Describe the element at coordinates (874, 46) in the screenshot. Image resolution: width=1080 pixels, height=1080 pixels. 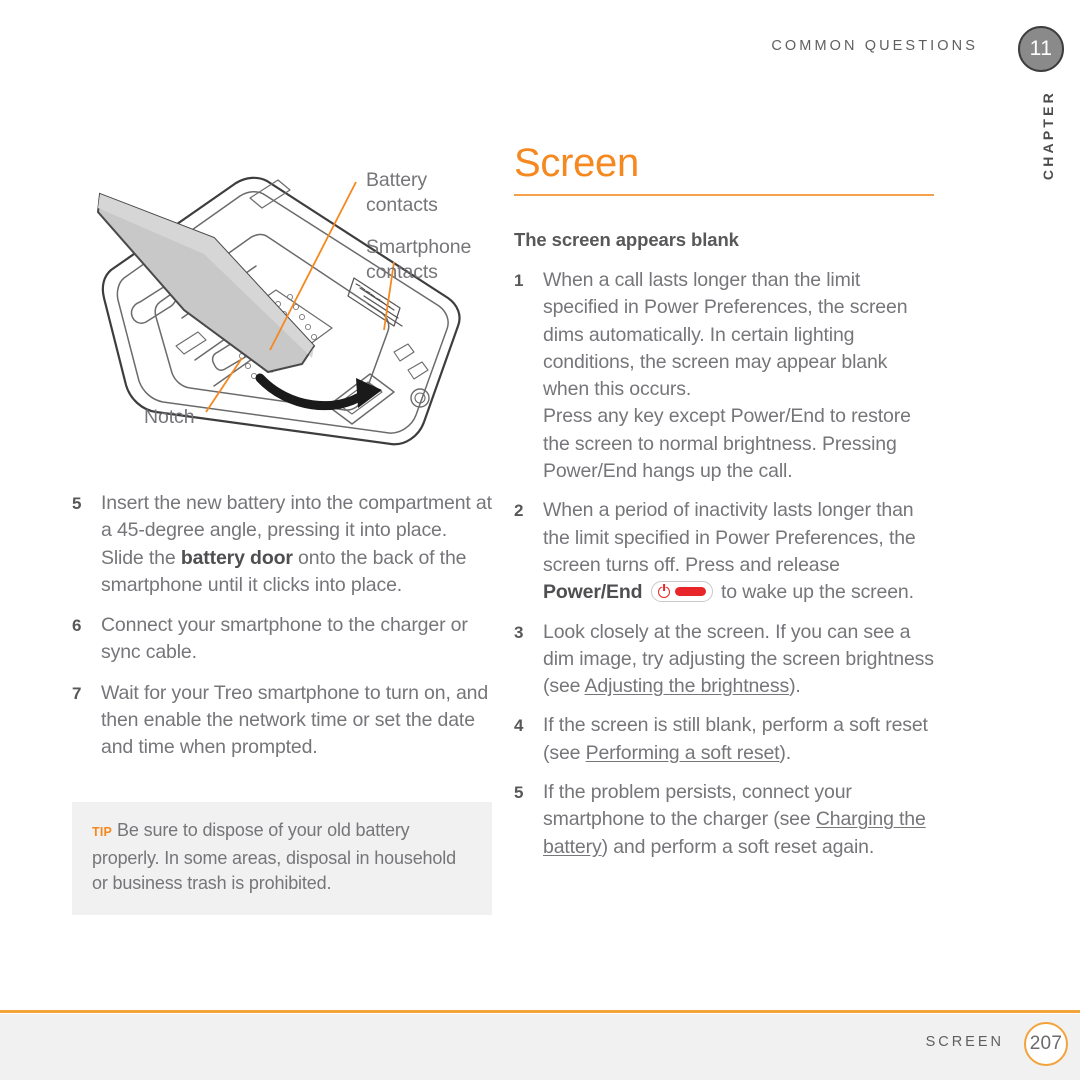
I see `header-kicker: COMMON QUESTIONS` at that location.